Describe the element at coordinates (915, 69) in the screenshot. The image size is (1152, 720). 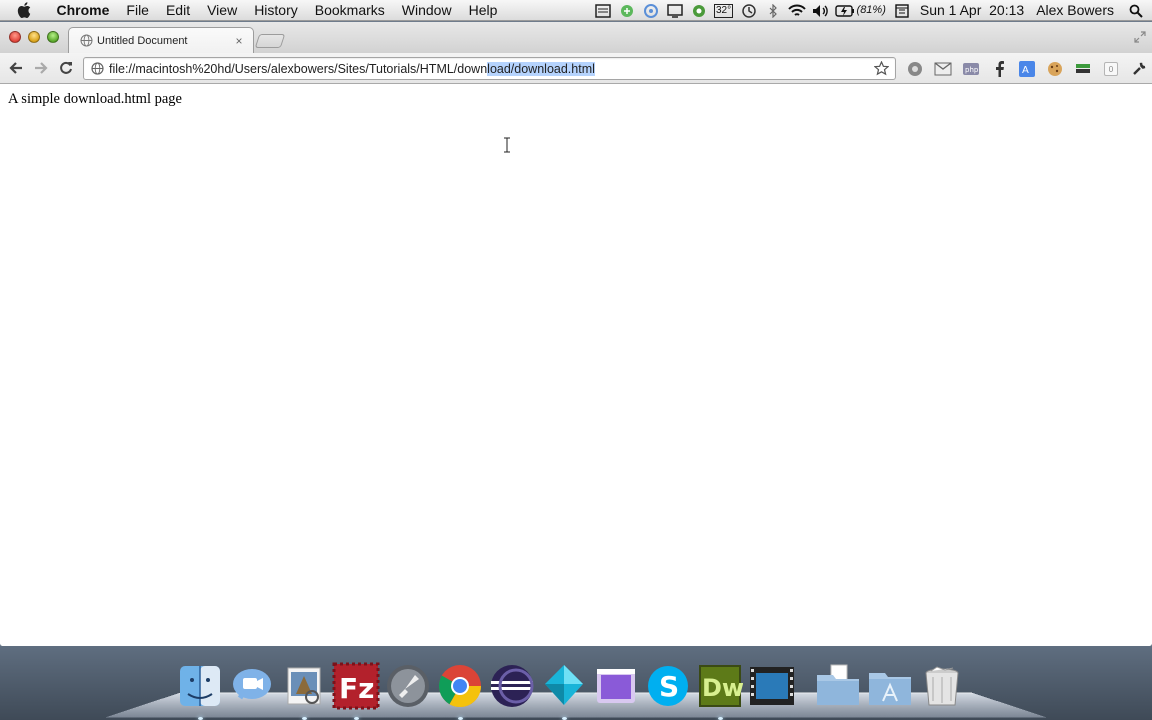
I see `settings-extension-icon` at that location.